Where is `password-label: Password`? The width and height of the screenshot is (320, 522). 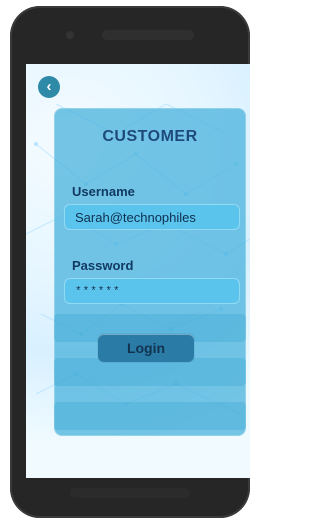
password-label: Password is located at coordinates (103, 265).